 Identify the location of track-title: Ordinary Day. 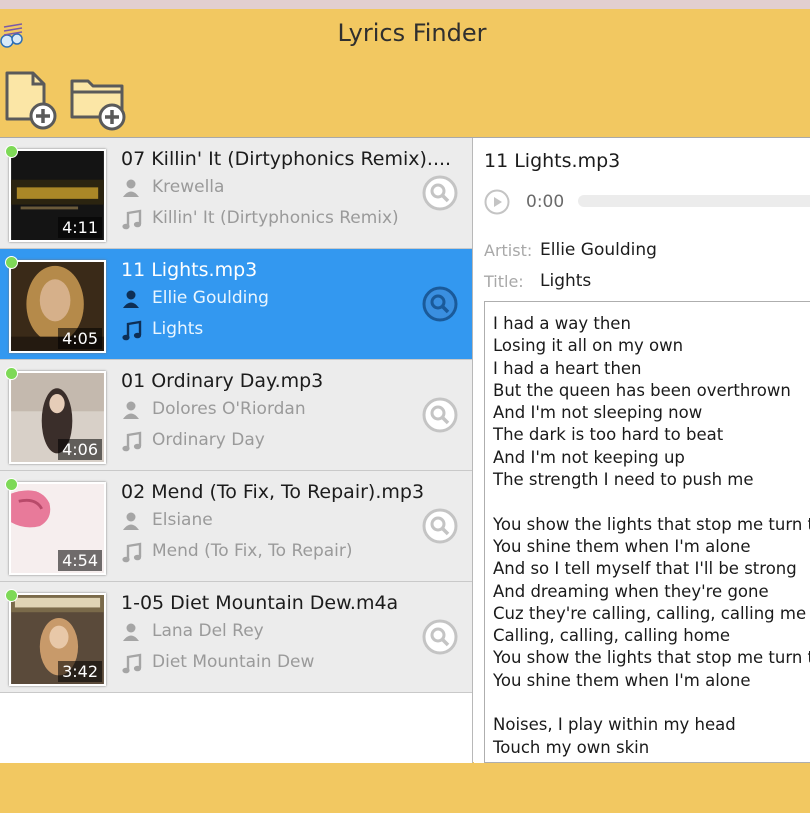
(208, 440).